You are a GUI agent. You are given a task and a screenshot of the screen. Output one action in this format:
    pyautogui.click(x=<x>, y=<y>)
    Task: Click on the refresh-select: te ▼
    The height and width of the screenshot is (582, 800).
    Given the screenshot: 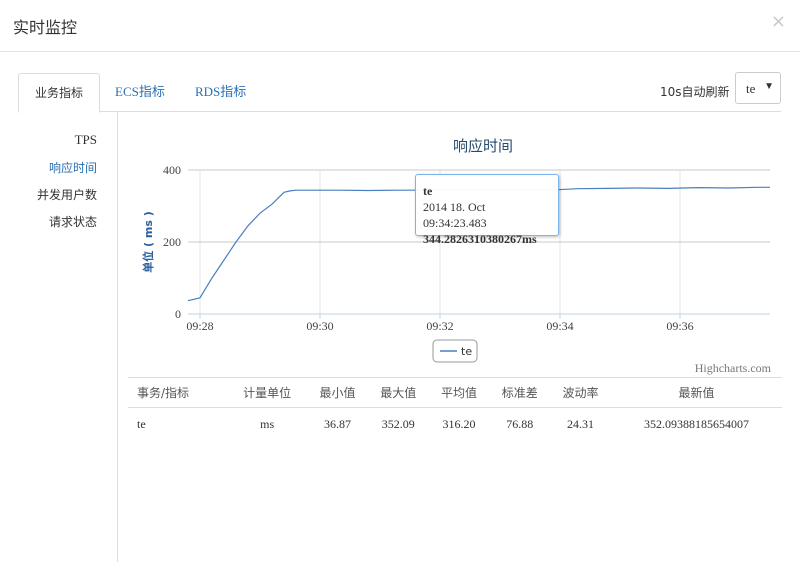 What is the action you would take?
    pyautogui.click(x=758, y=88)
    